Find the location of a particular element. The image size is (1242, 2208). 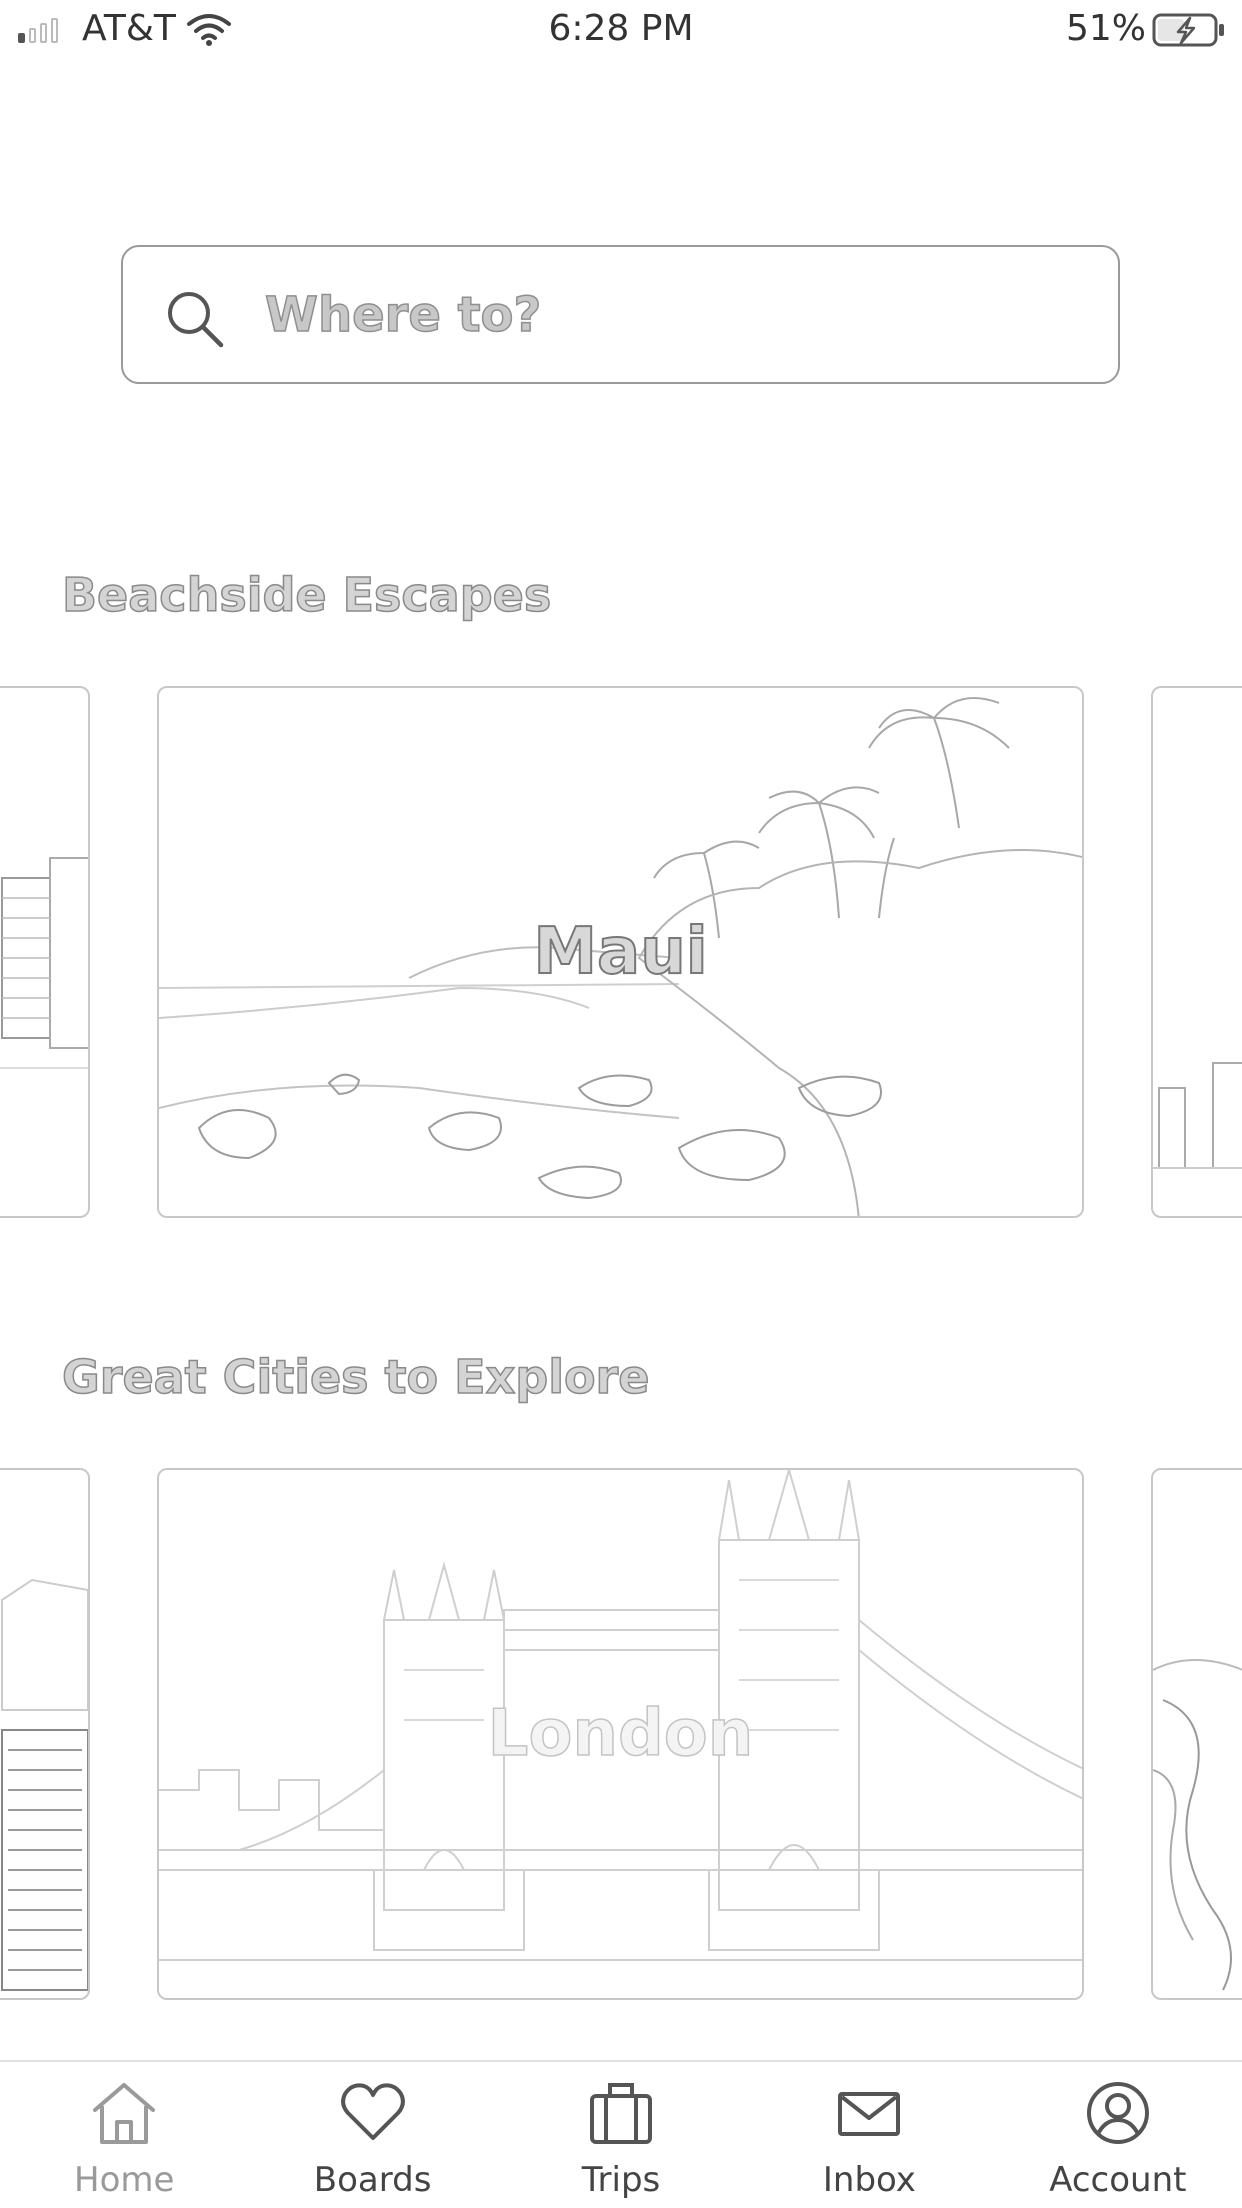

search-input: Where to? is located at coordinates (620, 314).